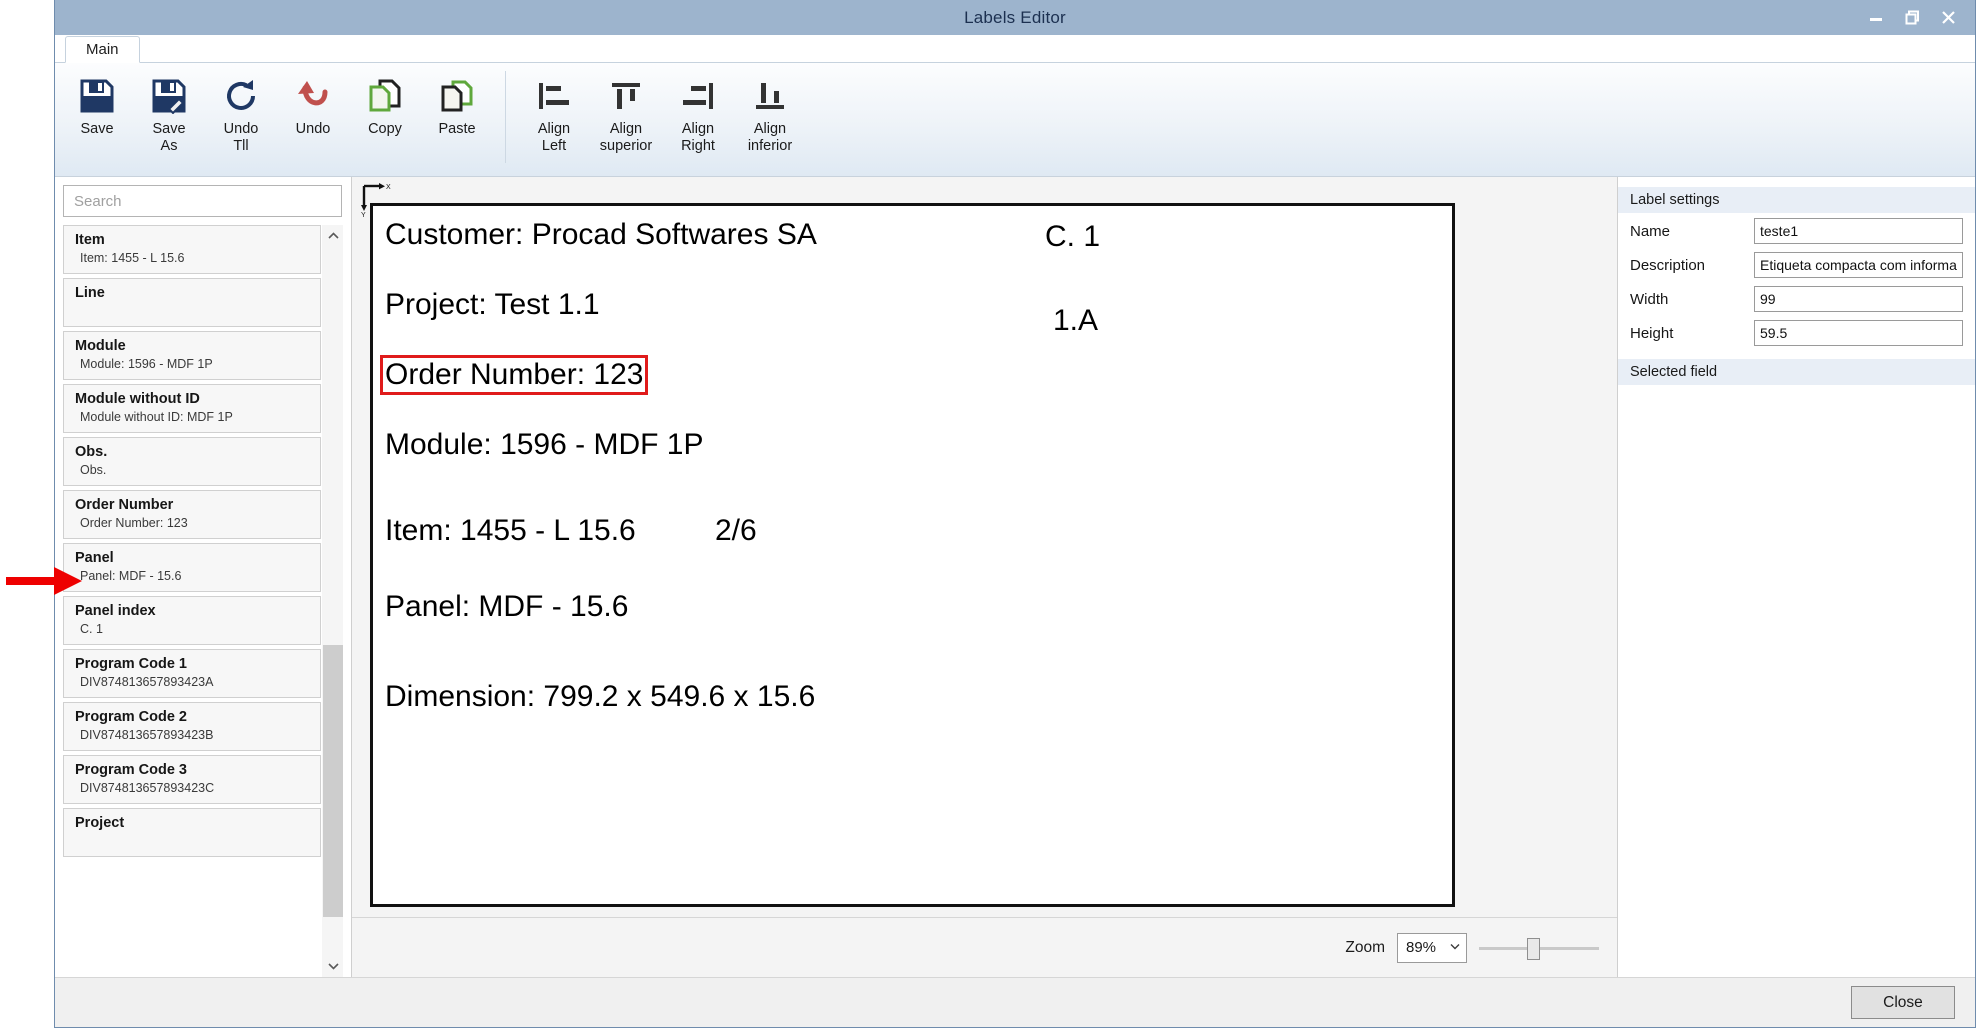 This screenshot has width=1976, height=1028. What do you see at coordinates (457, 96) in the screenshot?
I see `paste-pages-icon` at bounding box center [457, 96].